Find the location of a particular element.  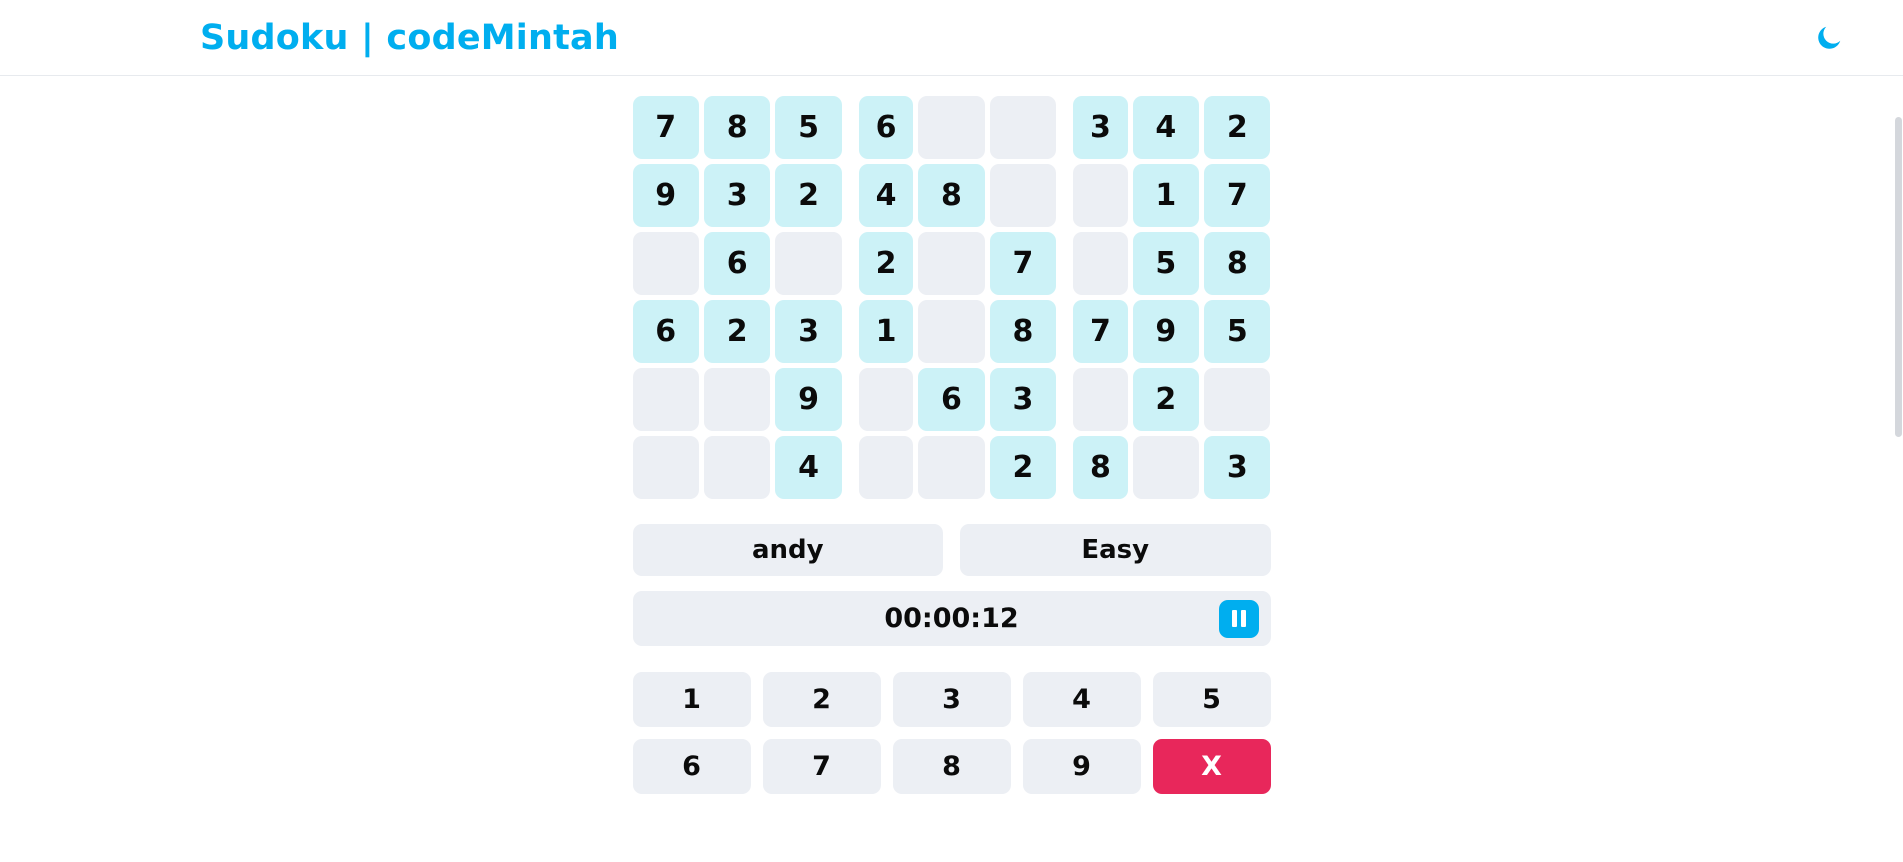

sudoku-cell-r2c3: 2 is located at coordinates (808, 195).